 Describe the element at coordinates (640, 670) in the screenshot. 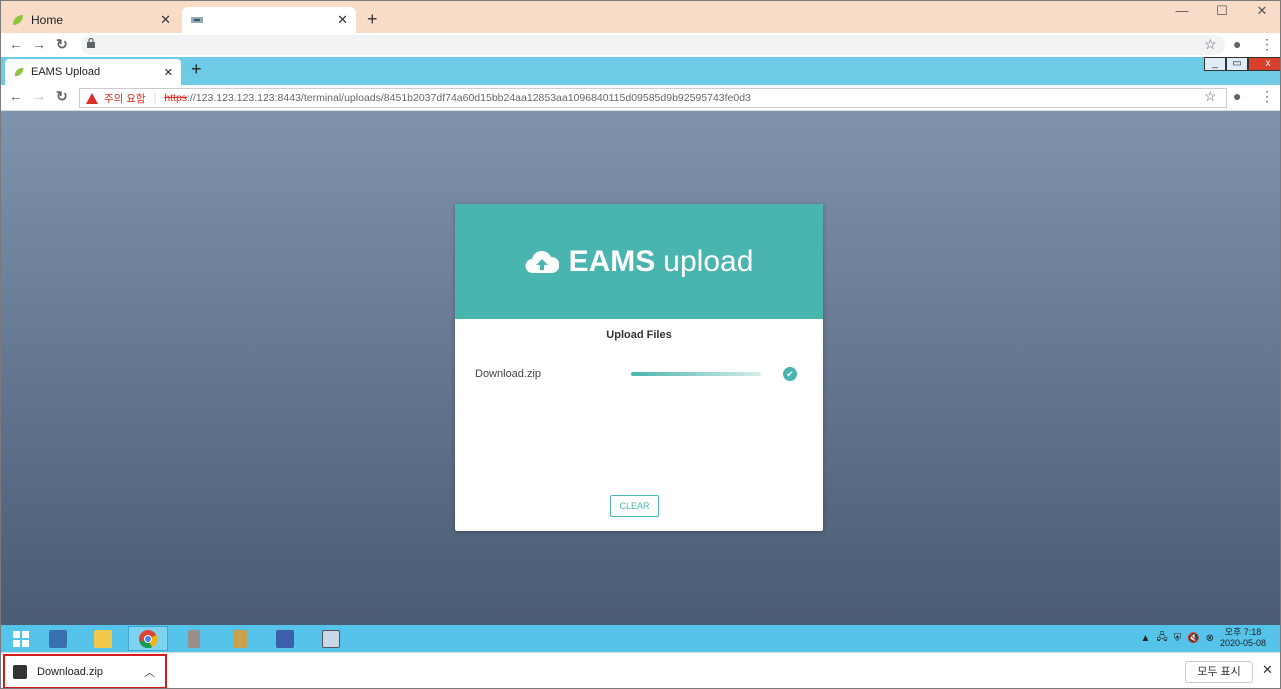

I see `download-bar: Download.zip ︿ 모두 표시 ✕` at that location.